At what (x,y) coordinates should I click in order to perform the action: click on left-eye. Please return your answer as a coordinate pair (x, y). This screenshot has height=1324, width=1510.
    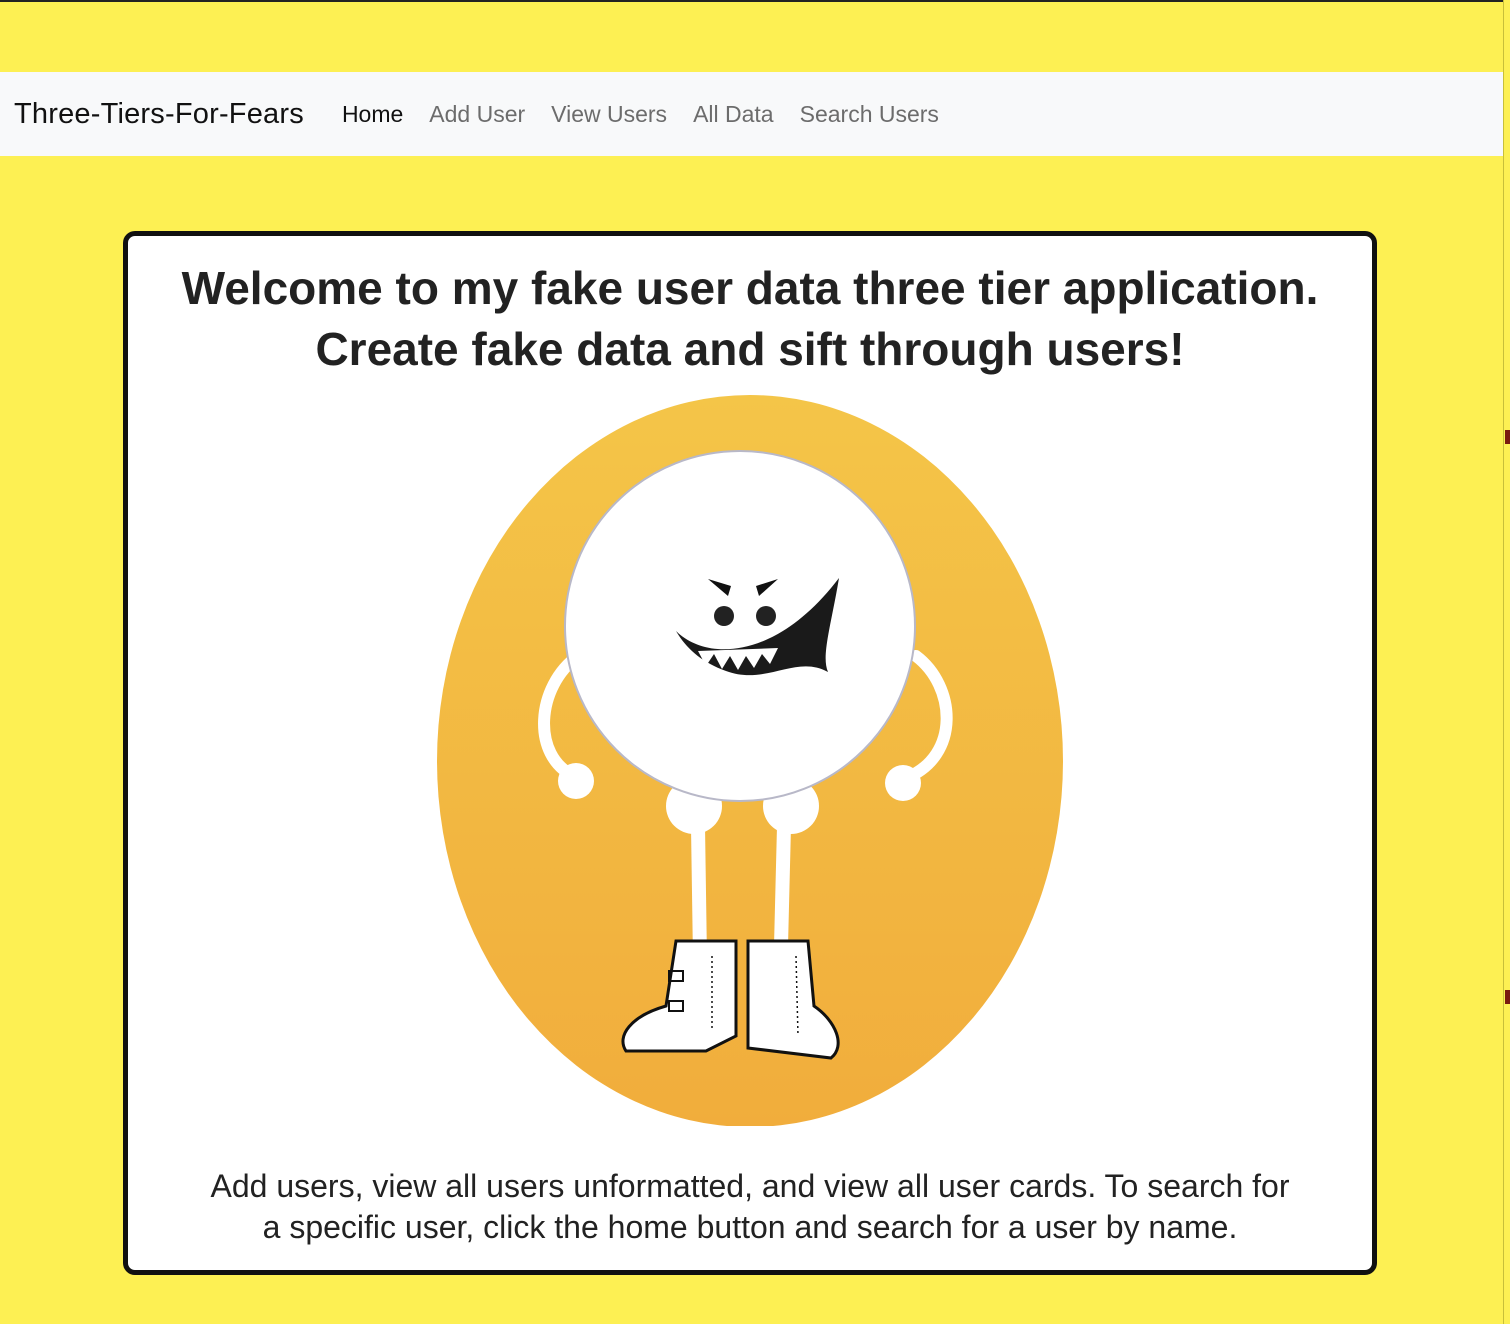
    Looking at the image, I should click on (724, 616).